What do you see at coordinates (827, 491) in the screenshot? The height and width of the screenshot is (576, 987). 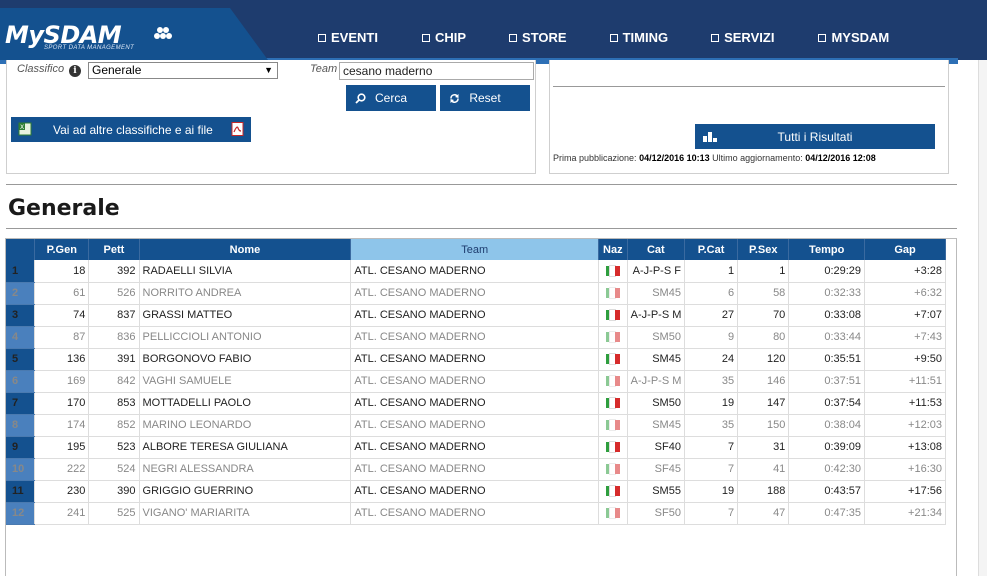 I see `cell-tempo: 0:43:57` at bounding box center [827, 491].